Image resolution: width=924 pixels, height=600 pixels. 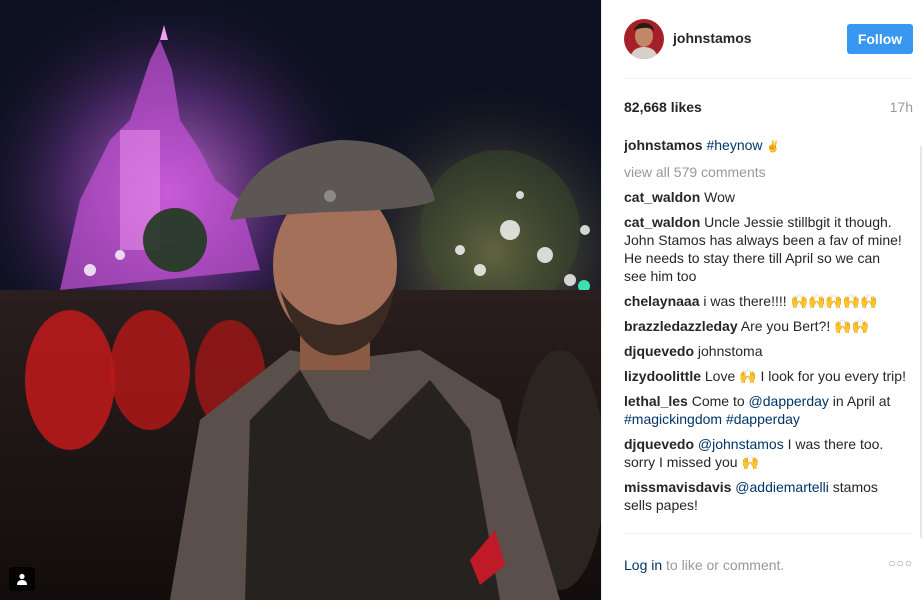 What do you see at coordinates (643, 565) in the screenshot?
I see `login-link: Log in` at bounding box center [643, 565].